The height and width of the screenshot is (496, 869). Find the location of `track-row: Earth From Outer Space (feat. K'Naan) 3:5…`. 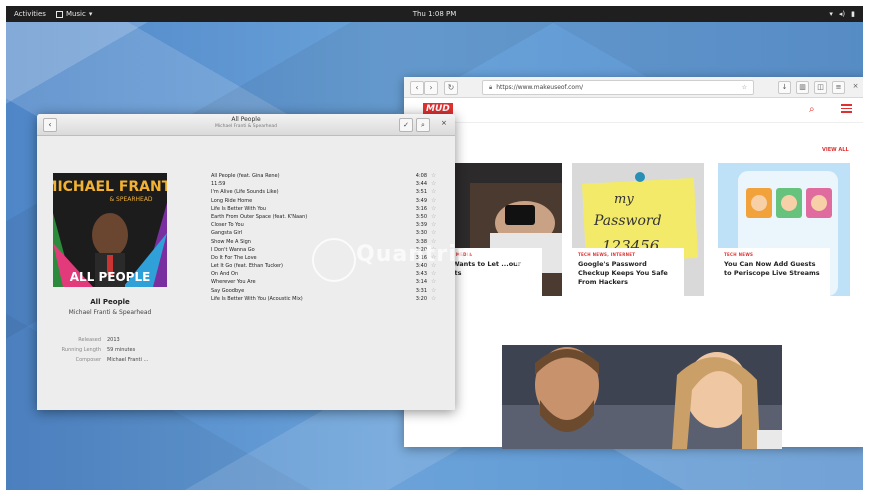

track-row: Earth From Outer Space (feat. K'Naan) 3:5… is located at coordinates (327, 217).